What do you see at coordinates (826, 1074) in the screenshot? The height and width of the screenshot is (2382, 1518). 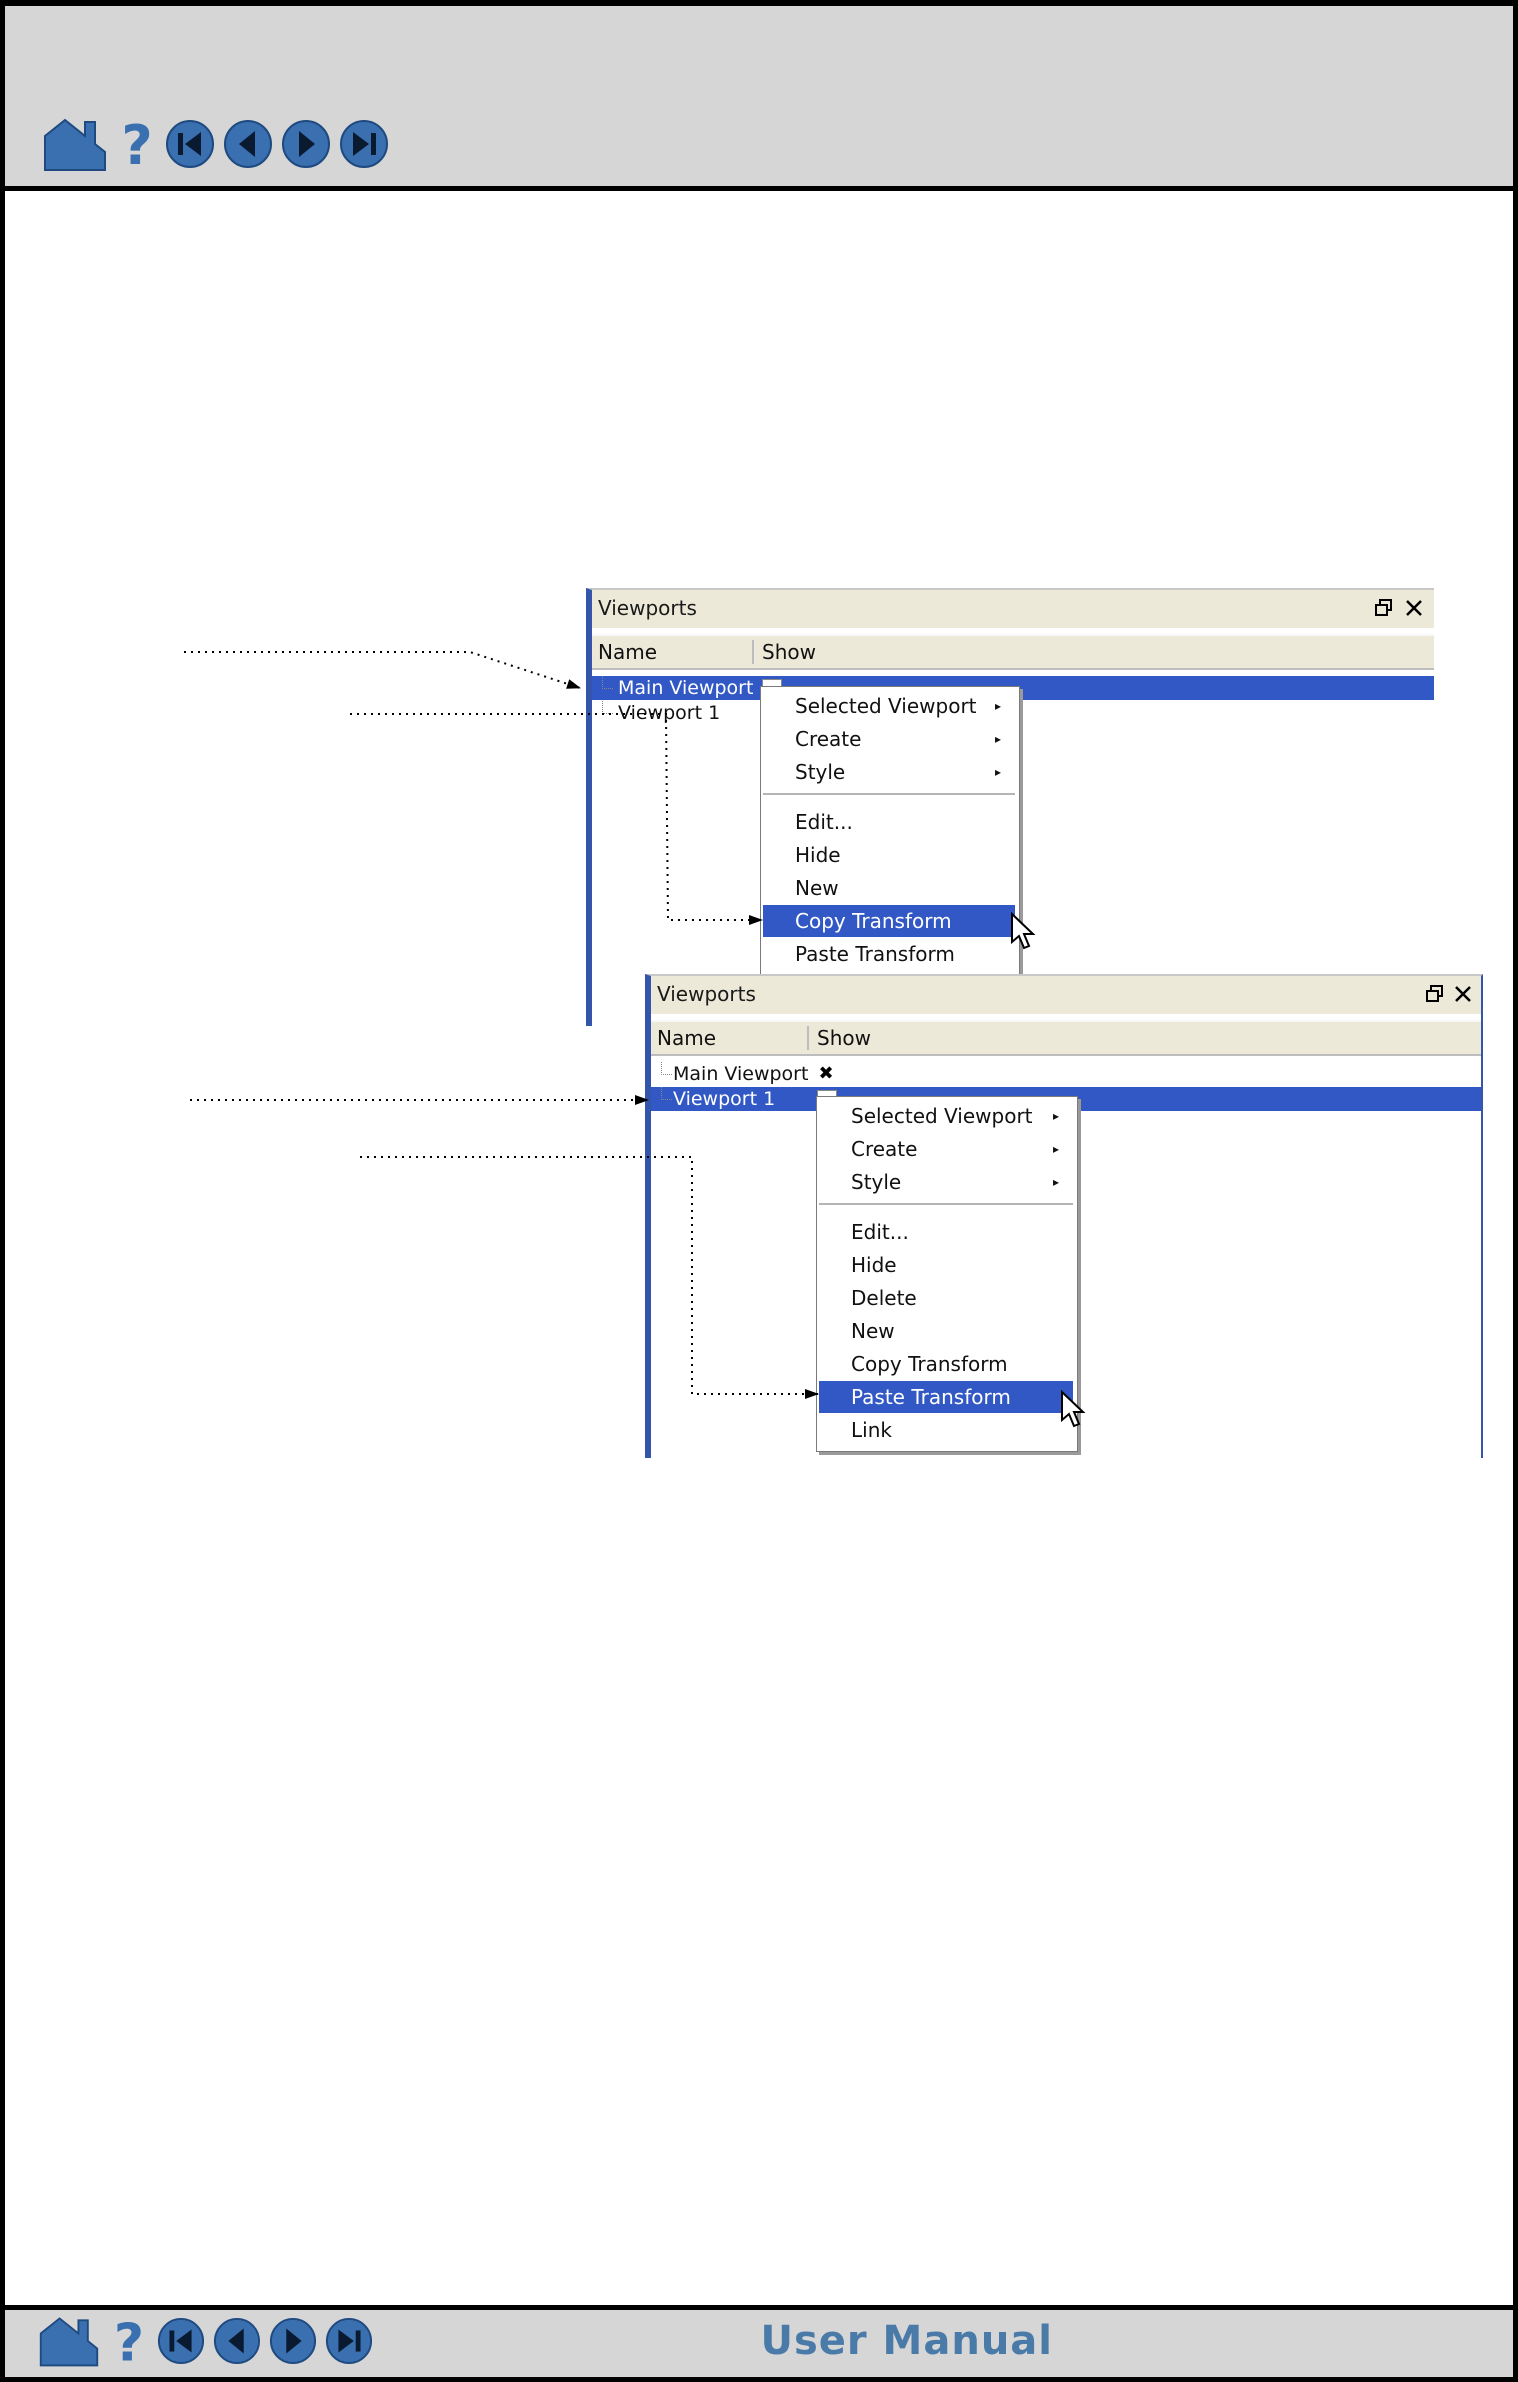 I see `show-checkbox: ✖` at bounding box center [826, 1074].